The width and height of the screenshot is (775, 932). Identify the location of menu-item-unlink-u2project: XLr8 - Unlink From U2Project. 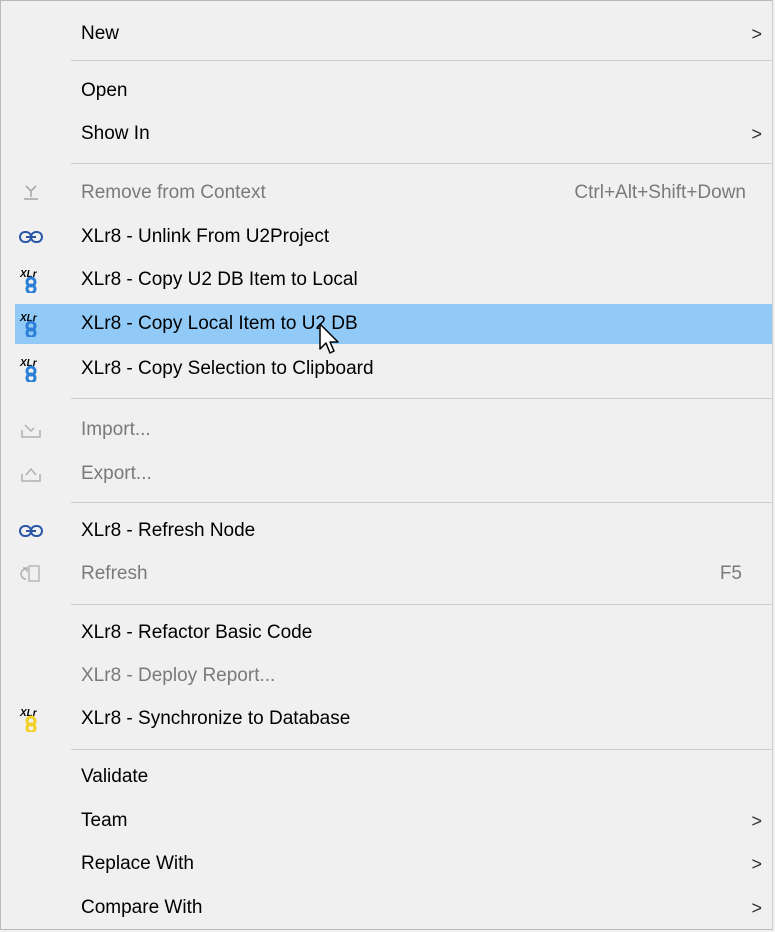
(393, 237).